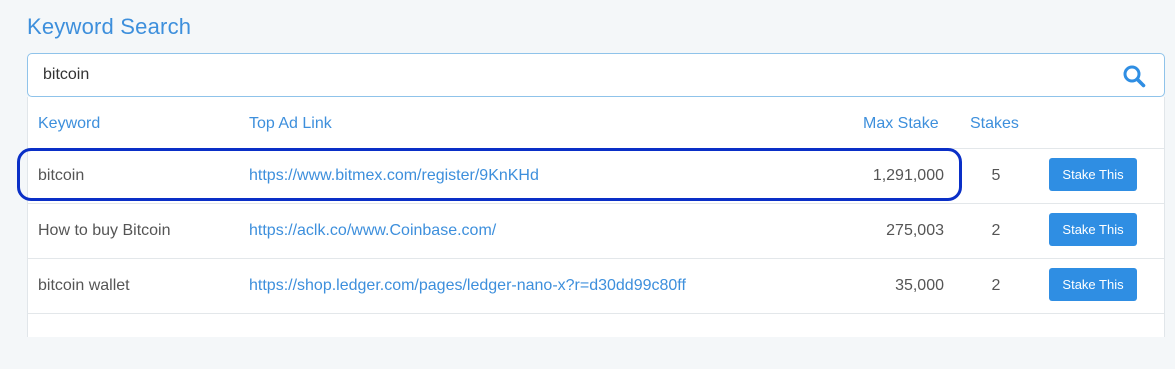 Image resolution: width=1175 pixels, height=369 pixels. What do you see at coordinates (394, 176) in the screenshot?
I see `top-ad-link: https://www.bitmex.com/register/9KnKHd` at bounding box center [394, 176].